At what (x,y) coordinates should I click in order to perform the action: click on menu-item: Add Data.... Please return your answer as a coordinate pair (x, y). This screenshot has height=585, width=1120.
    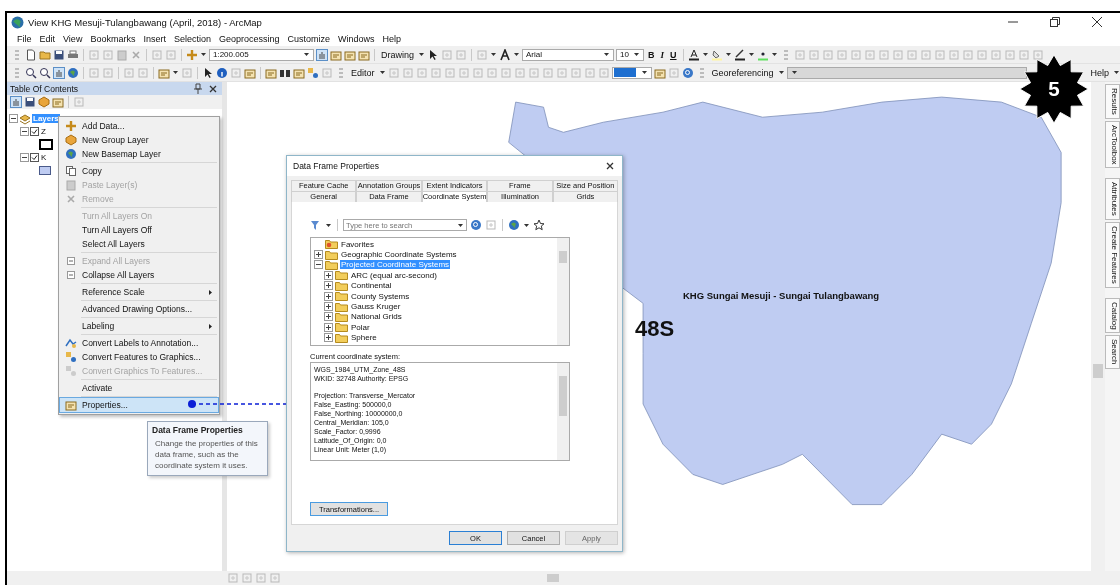
    Looking at the image, I should click on (139, 126).